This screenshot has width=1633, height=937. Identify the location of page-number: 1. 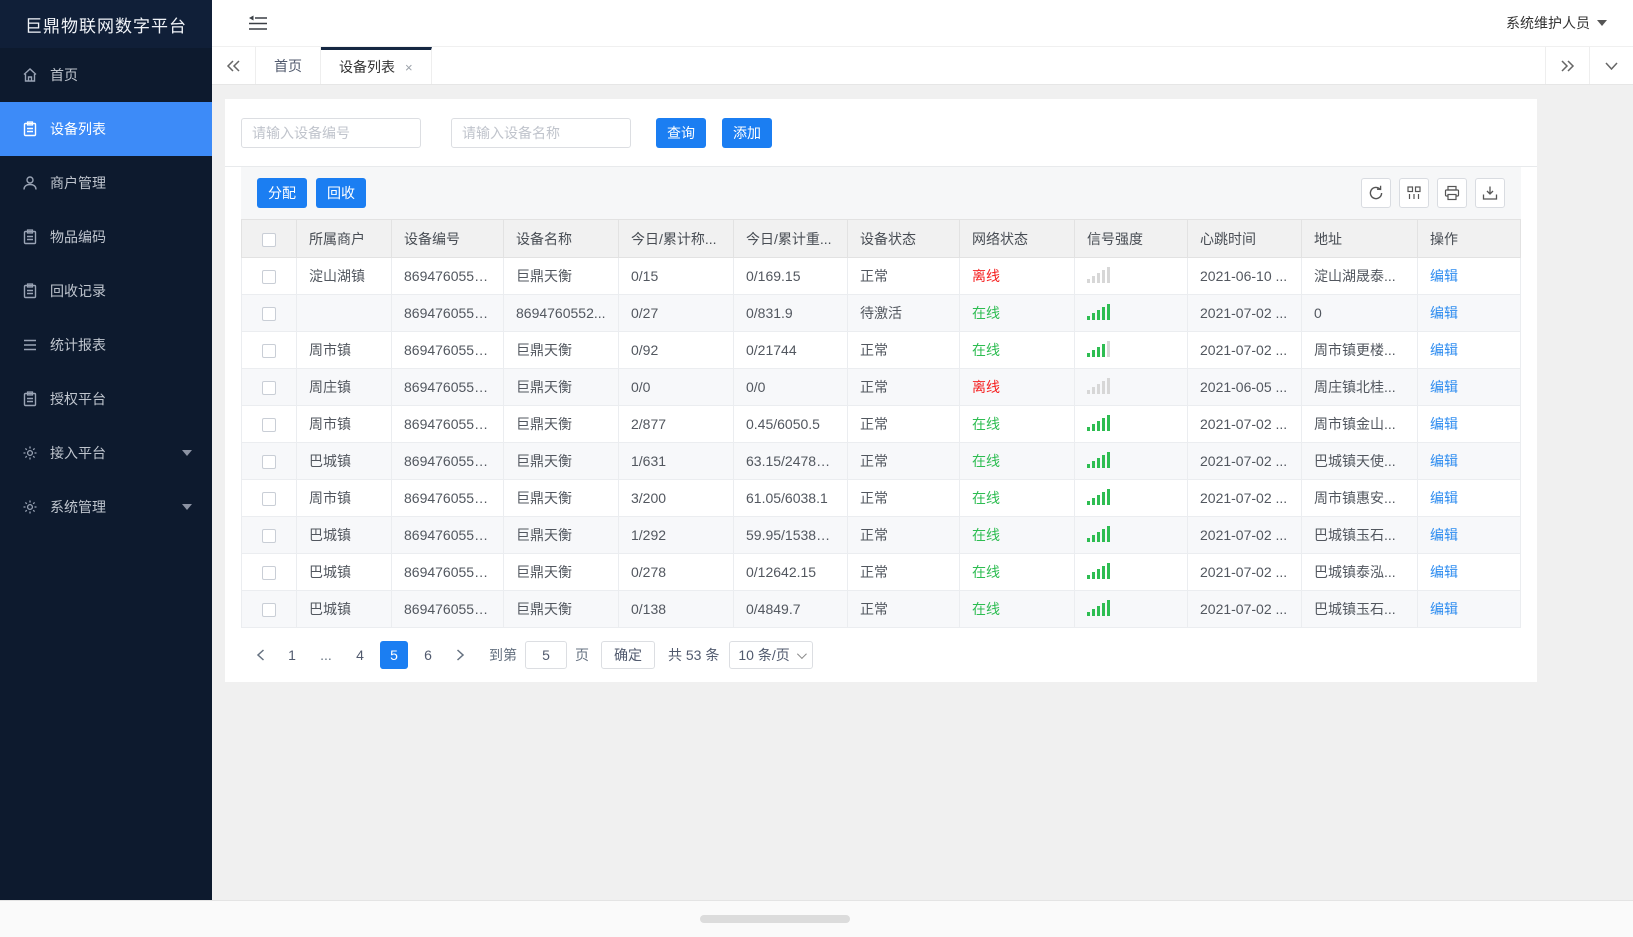
(292, 655).